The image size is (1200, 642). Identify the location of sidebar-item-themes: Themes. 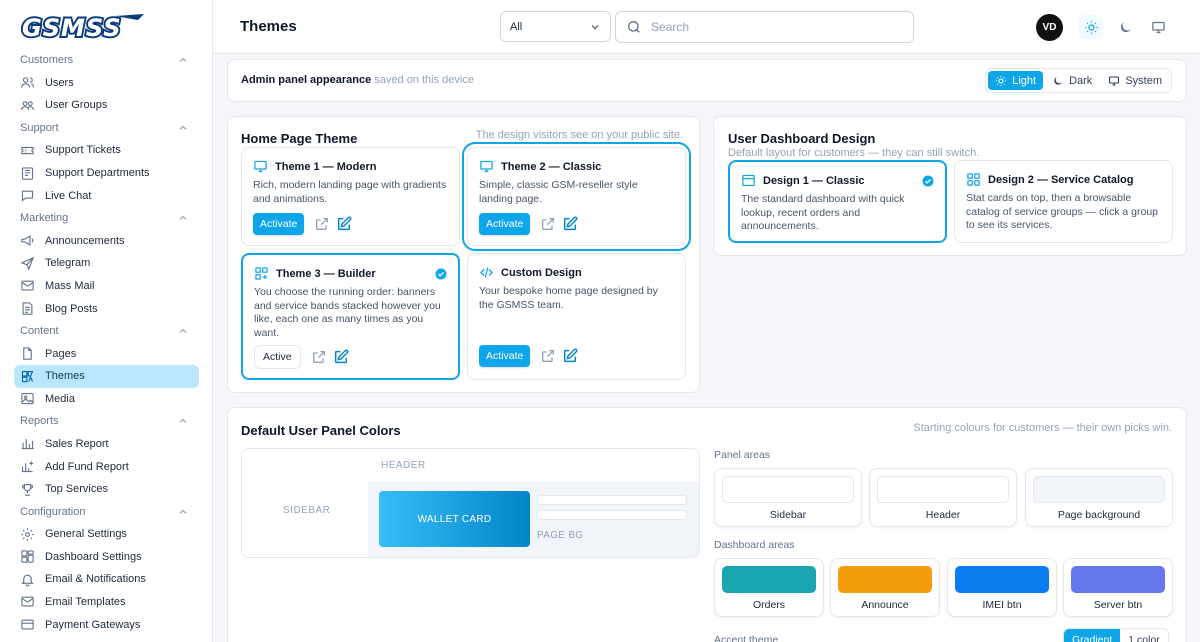
(106, 376).